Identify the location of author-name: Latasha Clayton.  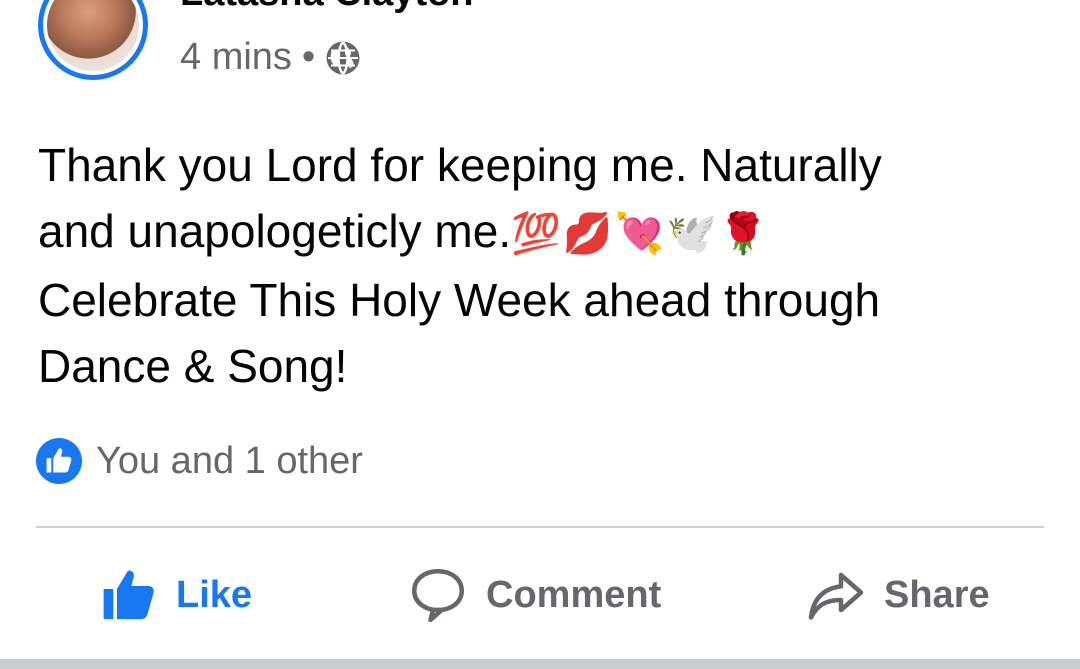
(327, 7).